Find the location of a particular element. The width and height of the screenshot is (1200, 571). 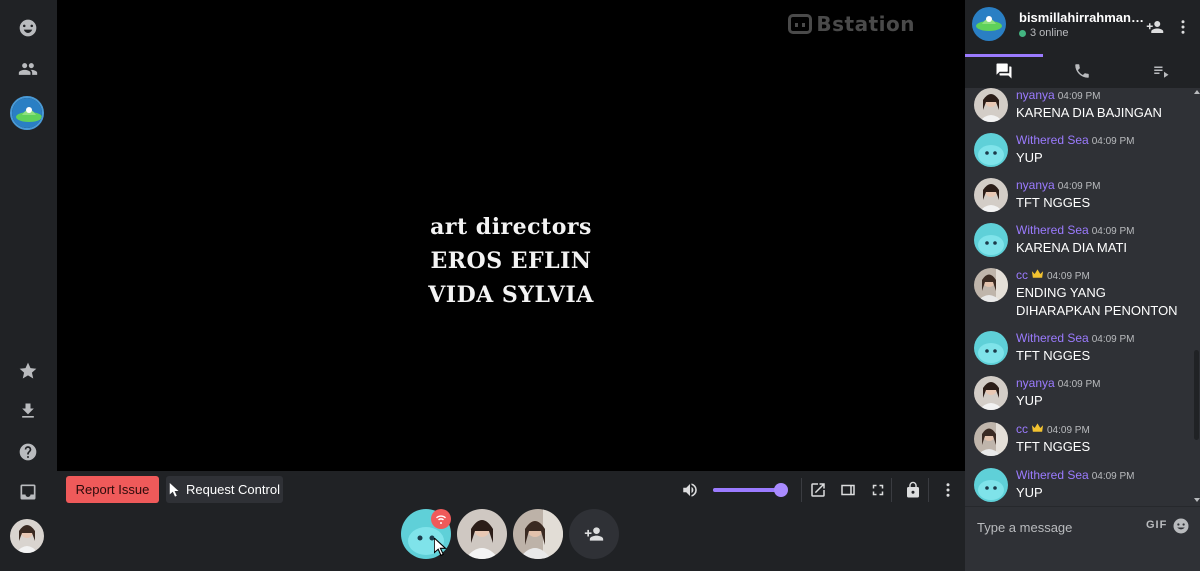

app-logo-icon is located at coordinates (28, 28).